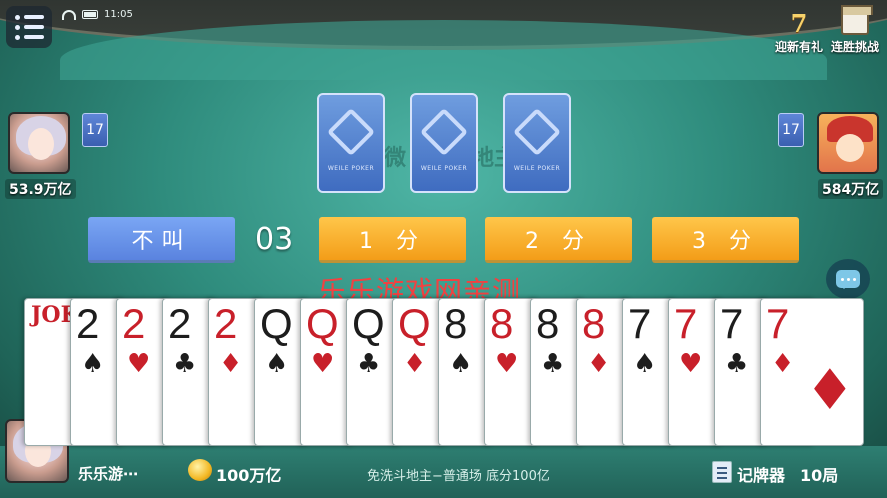 The height and width of the screenshot is (498, 887). I want to click on room-info: 免洗斗地主−普通场 底分100亿, so click(458, 476).